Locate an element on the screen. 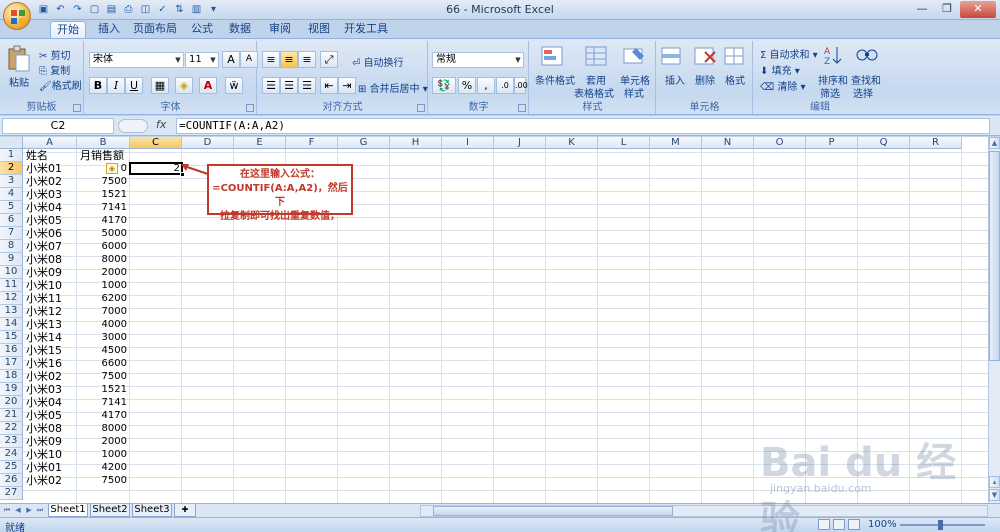 This screenshot has height=532, width=1000. column-header-o: O is located at coordinates (780, 143).